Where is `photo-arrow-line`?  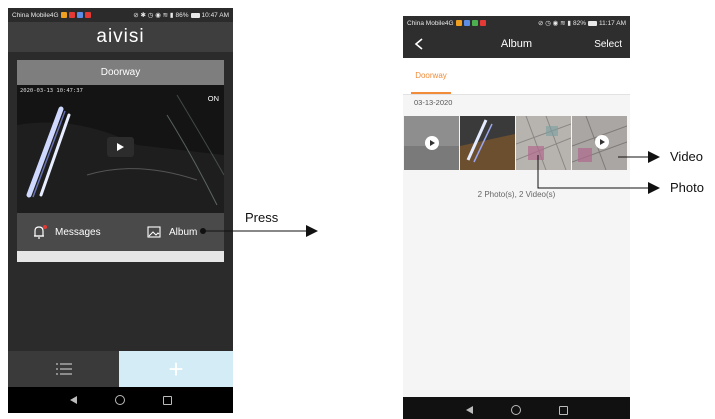
photo-arrow-line is located at coordinates (593, 172).